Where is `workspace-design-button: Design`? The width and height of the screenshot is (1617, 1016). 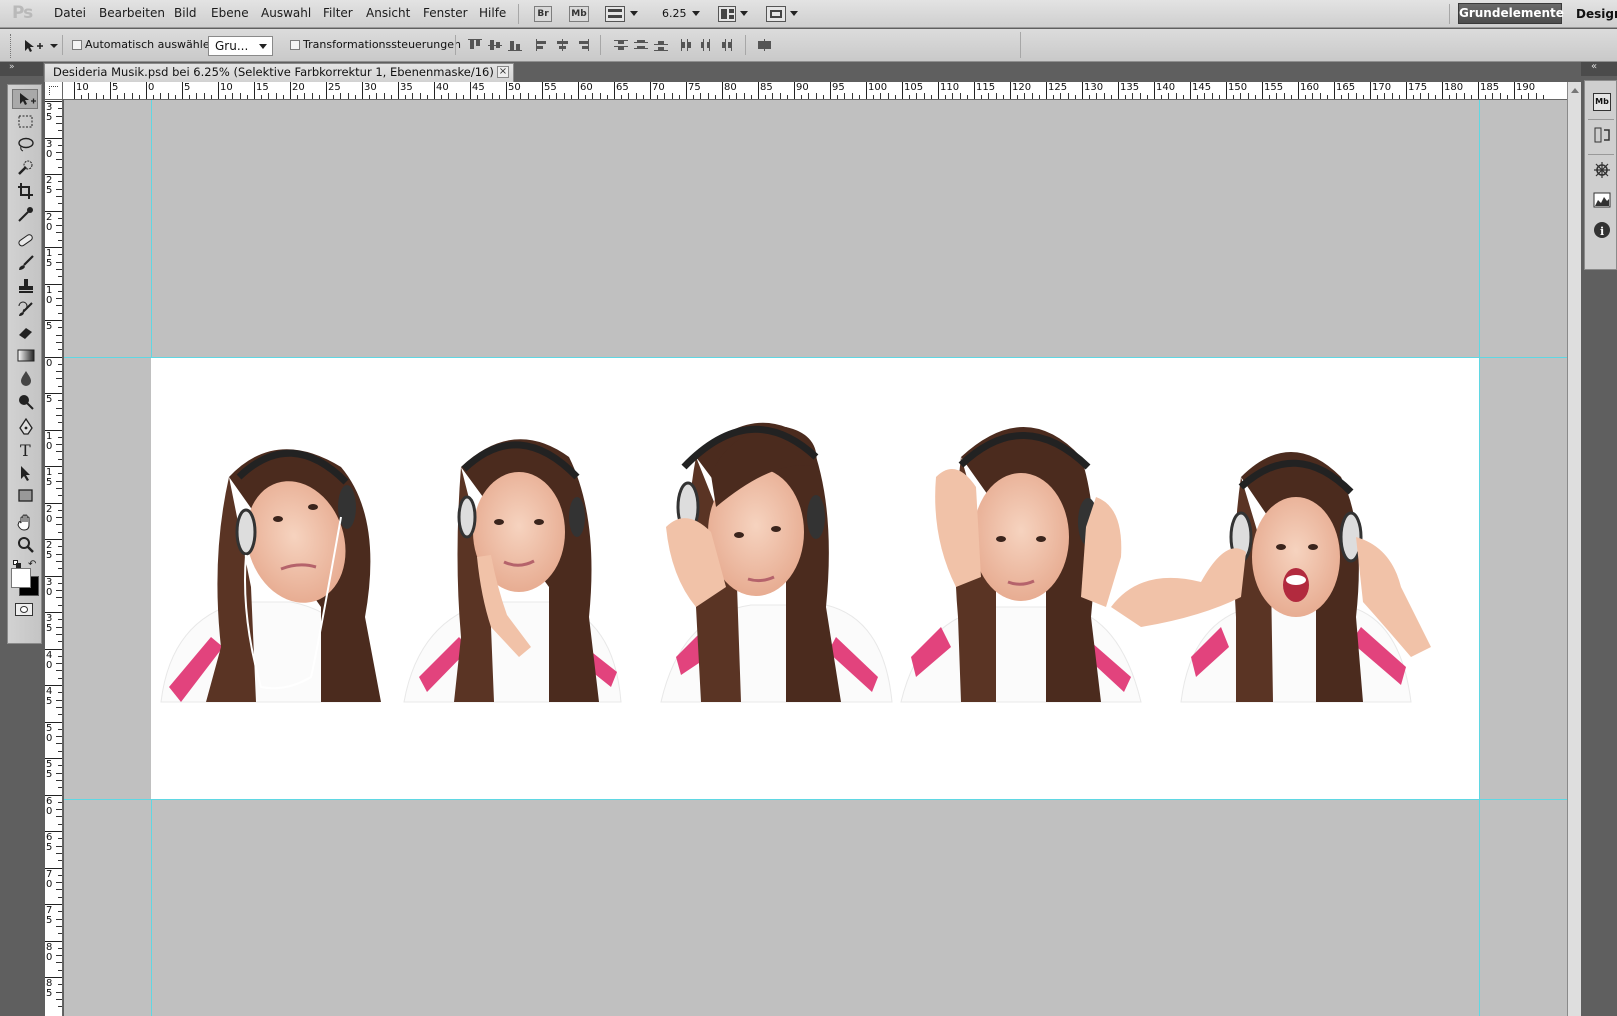
workspace-design-button: Design is located at coordinates (1596, 14).